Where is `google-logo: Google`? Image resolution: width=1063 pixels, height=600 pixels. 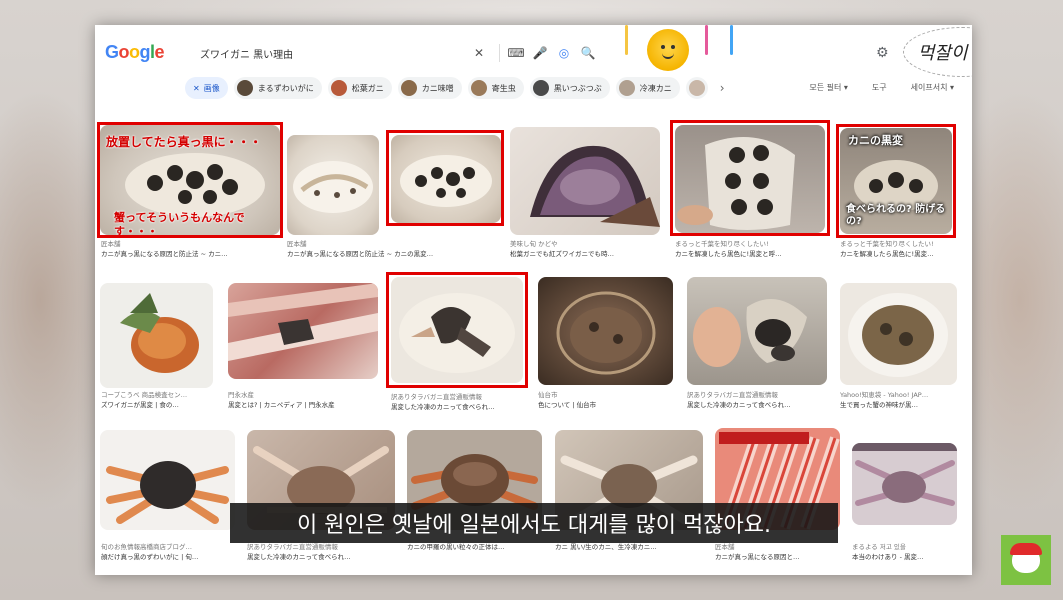
google-logo: Google is located at coordinates (135, 52).